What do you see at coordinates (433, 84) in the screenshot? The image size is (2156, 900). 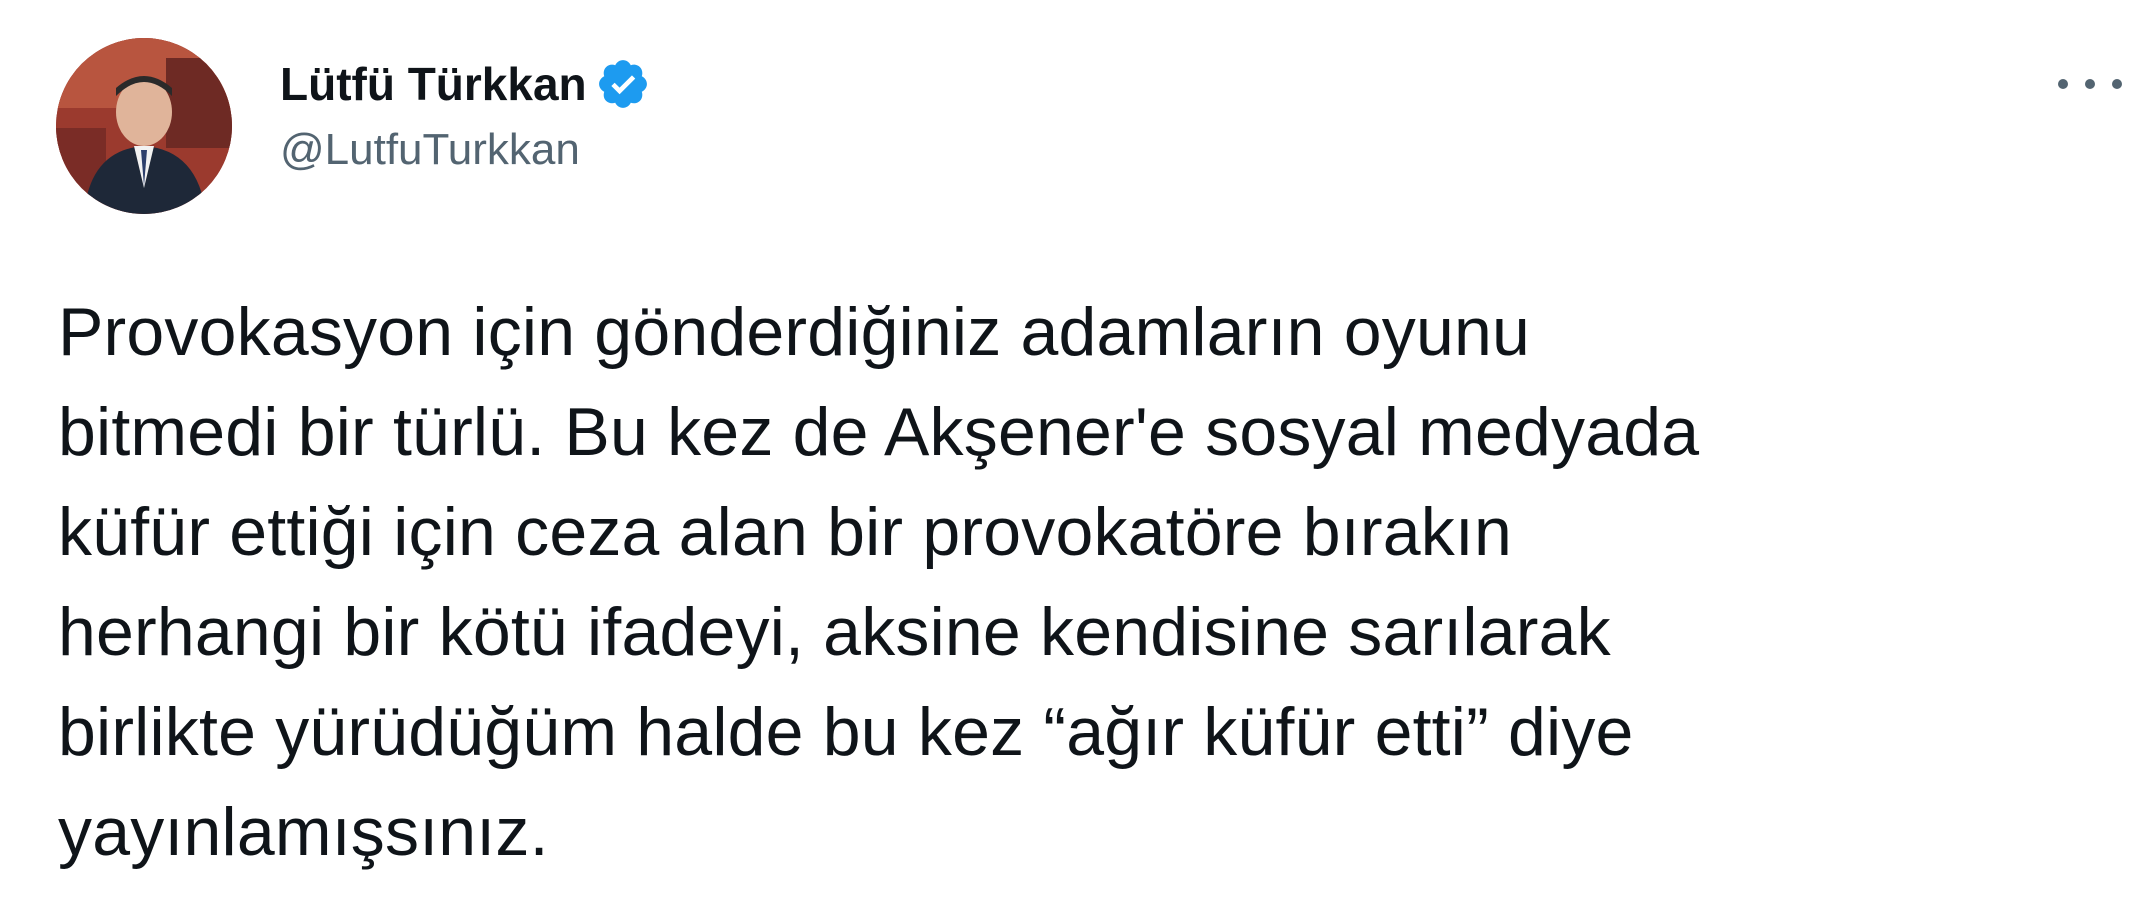 I see `author-display-name: Lütfü Türkkan` at bounding box center [433, 84].